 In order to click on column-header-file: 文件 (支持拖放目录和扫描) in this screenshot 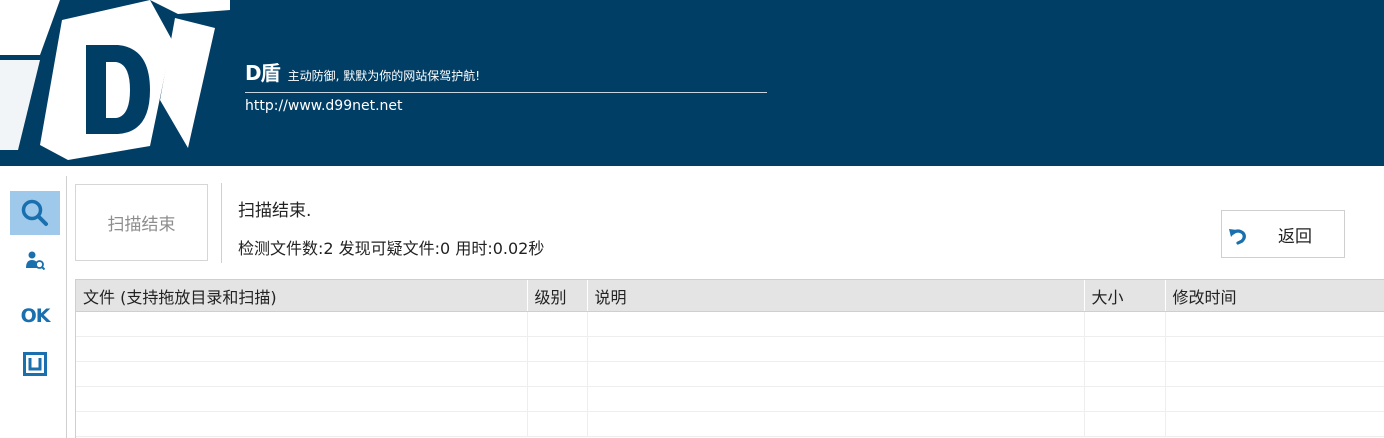, I will do `click(302, 296)`.